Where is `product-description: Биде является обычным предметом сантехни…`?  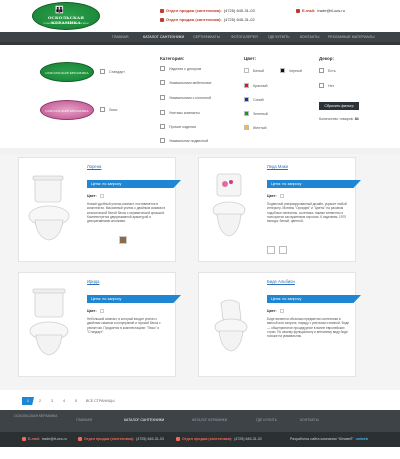
product-description: Биде является обычным предметом сантехни… is located at coordinates (308, 328).